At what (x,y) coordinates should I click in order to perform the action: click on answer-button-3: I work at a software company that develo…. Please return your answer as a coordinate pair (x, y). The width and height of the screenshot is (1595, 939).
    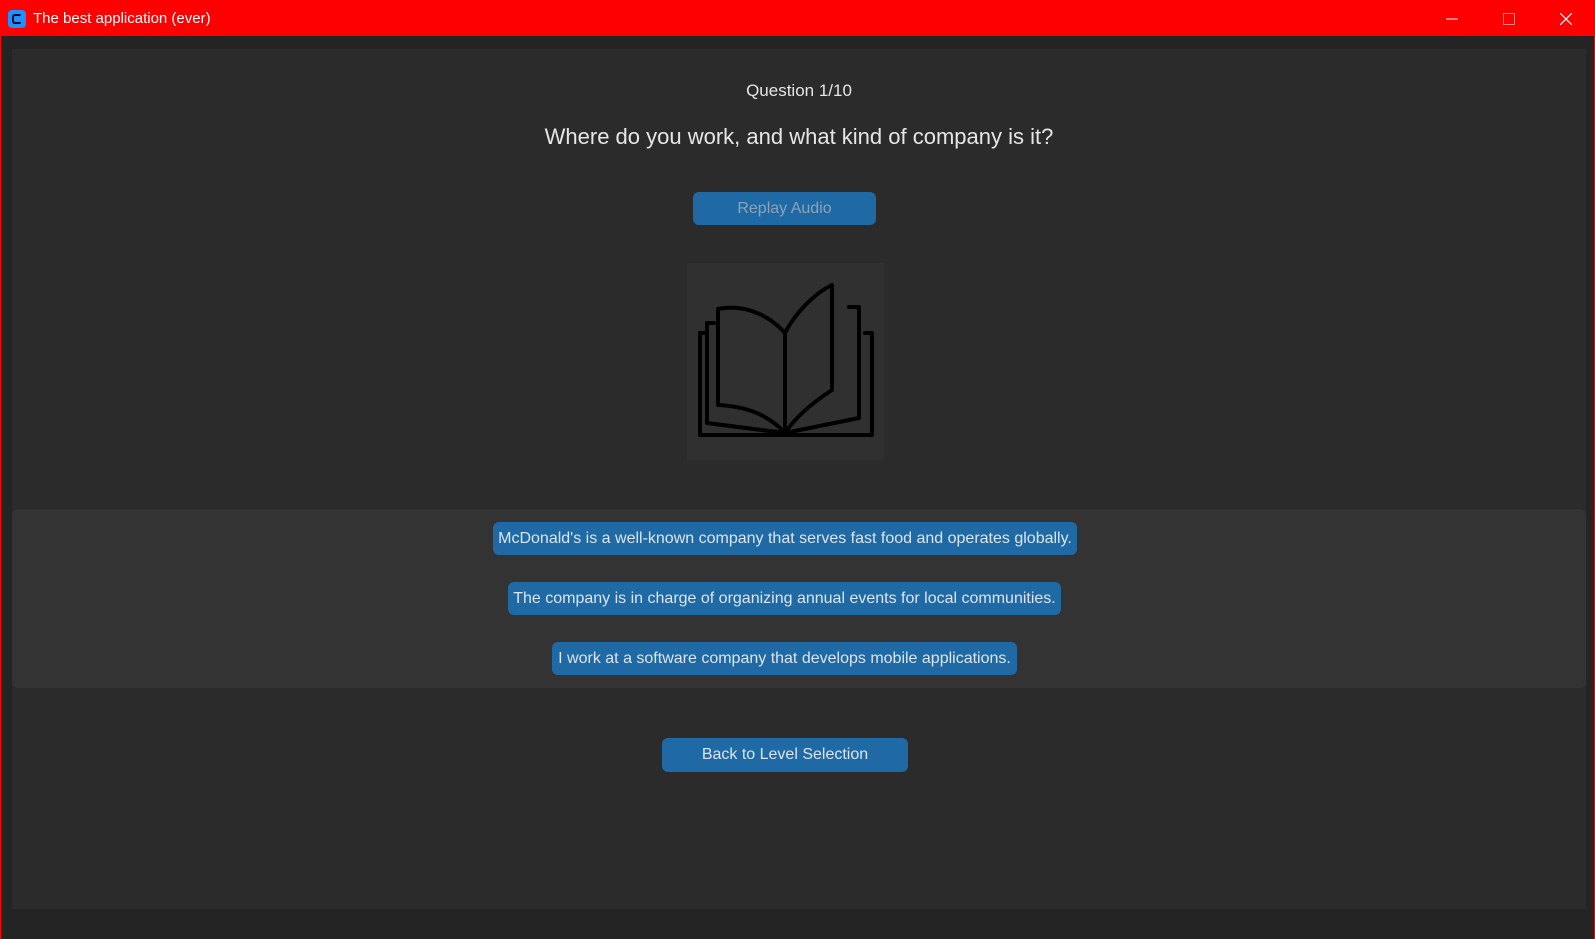
    Looking at the image, I should click on (784, 658).